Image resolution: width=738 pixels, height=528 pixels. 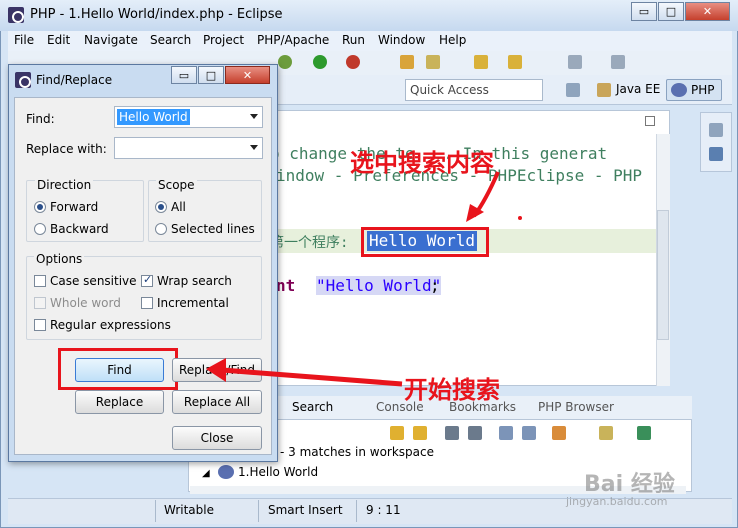 I want to click on annotation-dot, so click(x=520, y=218).